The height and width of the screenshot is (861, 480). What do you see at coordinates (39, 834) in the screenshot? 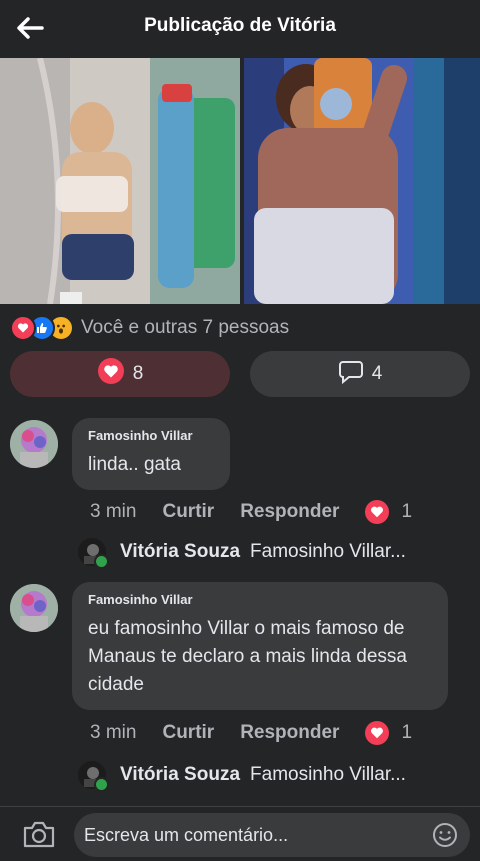
I see `camera-icon` at bounding box center [39, 834].